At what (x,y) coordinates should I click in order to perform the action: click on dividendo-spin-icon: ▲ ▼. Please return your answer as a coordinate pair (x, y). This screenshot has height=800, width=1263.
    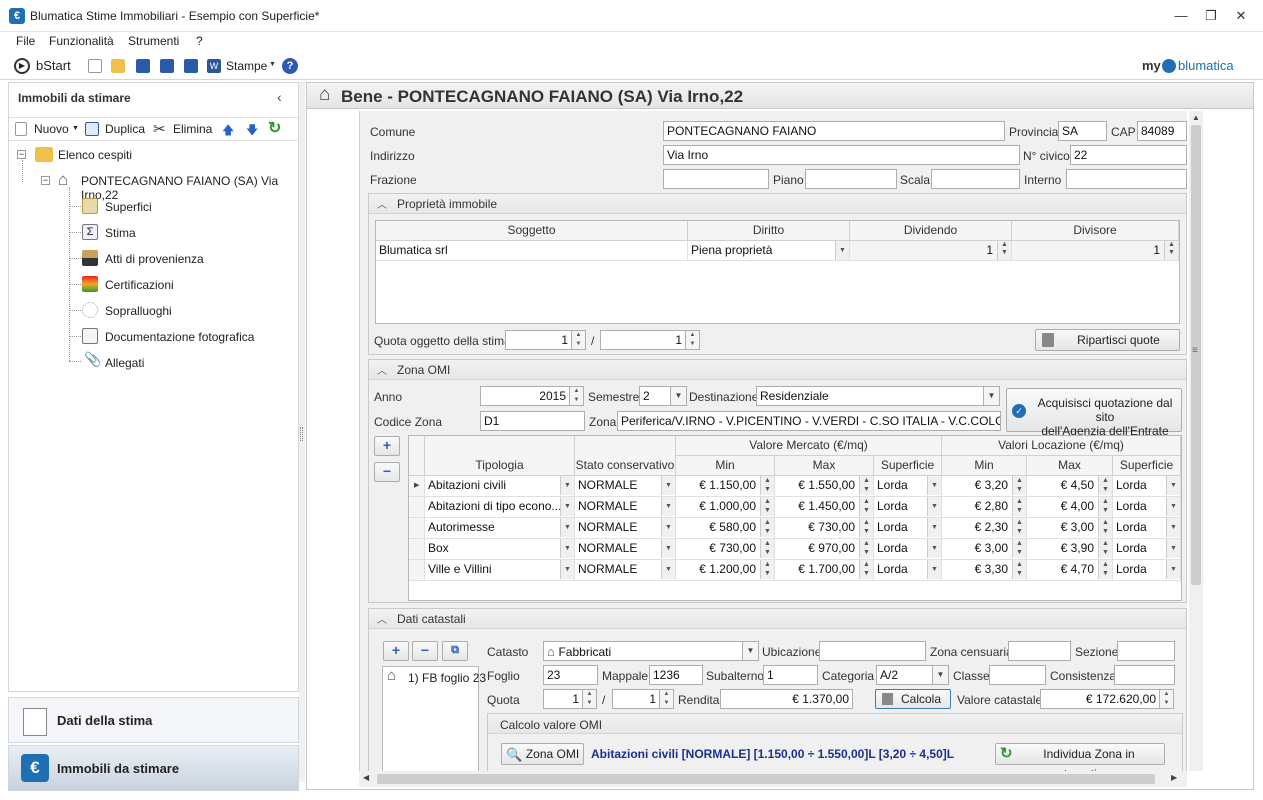
    Looking at the image, I should click on (1004, 250).